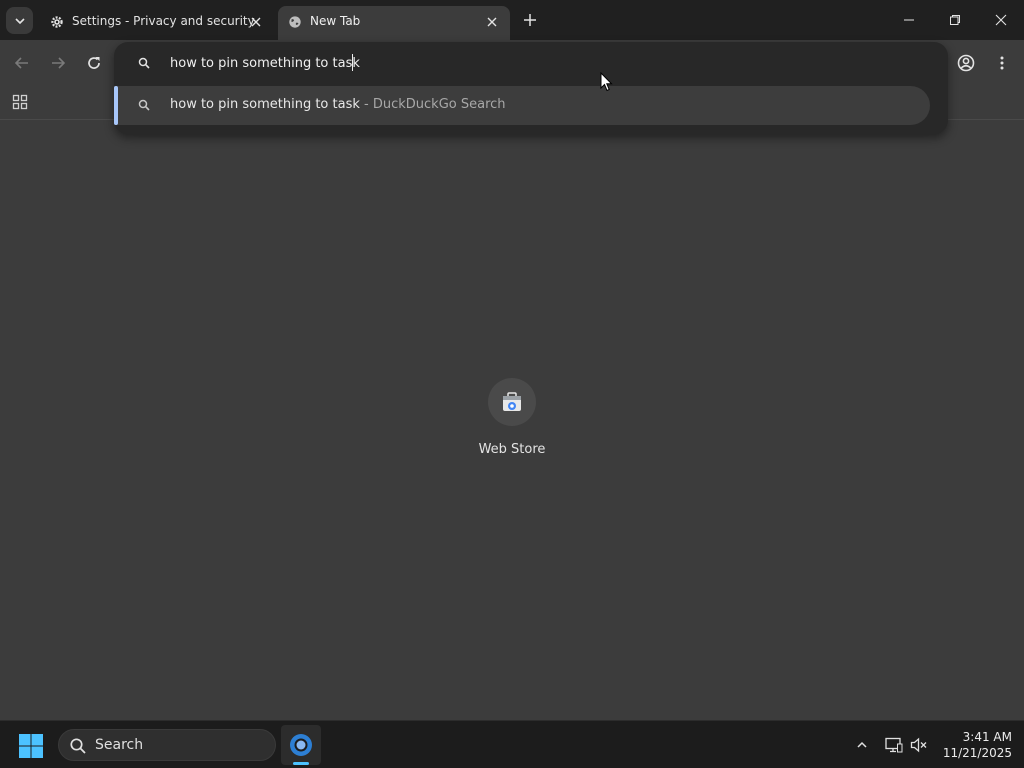  Describe the element at coordinates (119, 745) in the screenshot. I see `taskbar-search-label: Search` at that location.